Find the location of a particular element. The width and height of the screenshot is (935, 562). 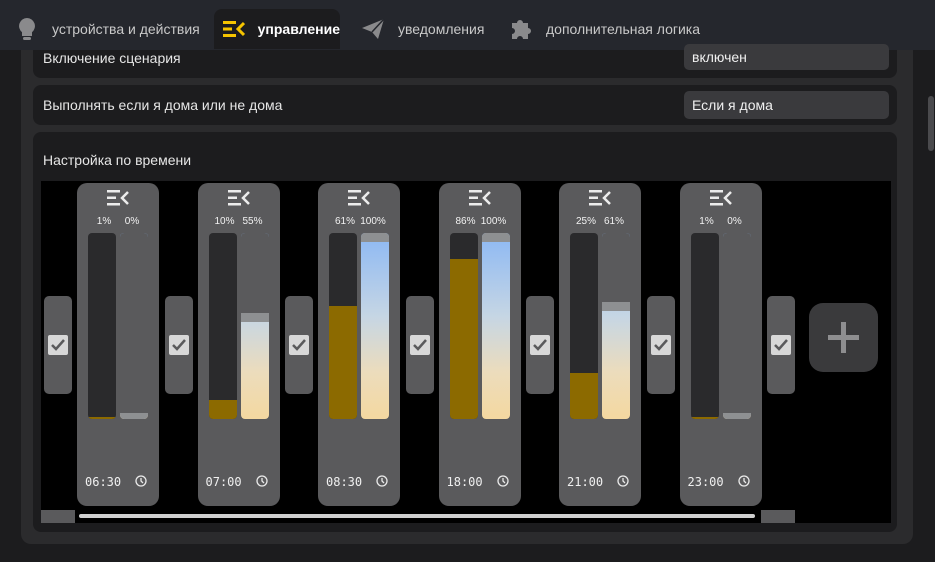

temperature-percent: 61% is located at coordinates (613, 221).